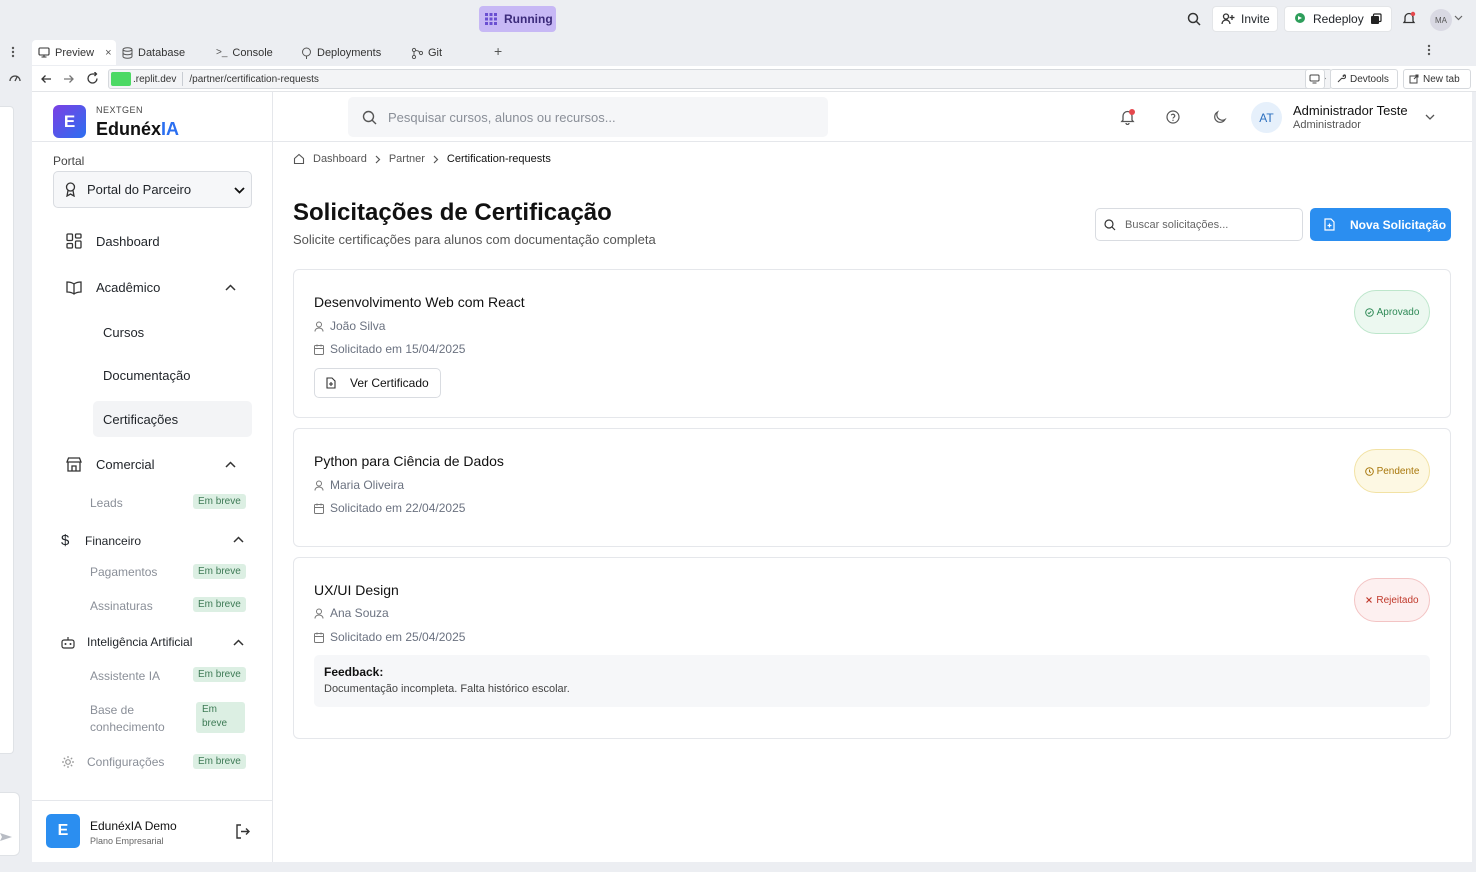 The width and height of the screenshot is (1476, 872). Describe the element at coordinates (1380, 224) in the screenshot. I see `new-request-button: Nova Solicitação` at that location.